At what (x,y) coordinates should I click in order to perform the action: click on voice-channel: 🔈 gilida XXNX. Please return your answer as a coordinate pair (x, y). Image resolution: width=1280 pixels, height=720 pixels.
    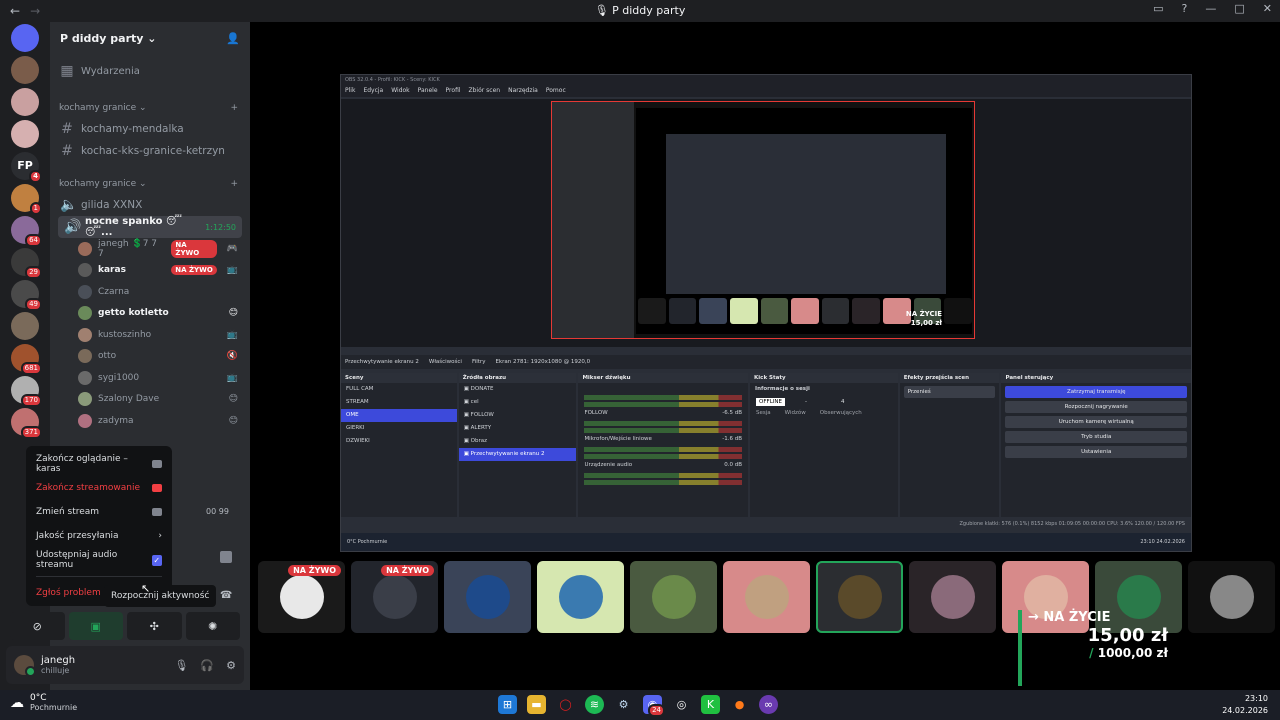
    Looking at the image, I should click on (150, 205).